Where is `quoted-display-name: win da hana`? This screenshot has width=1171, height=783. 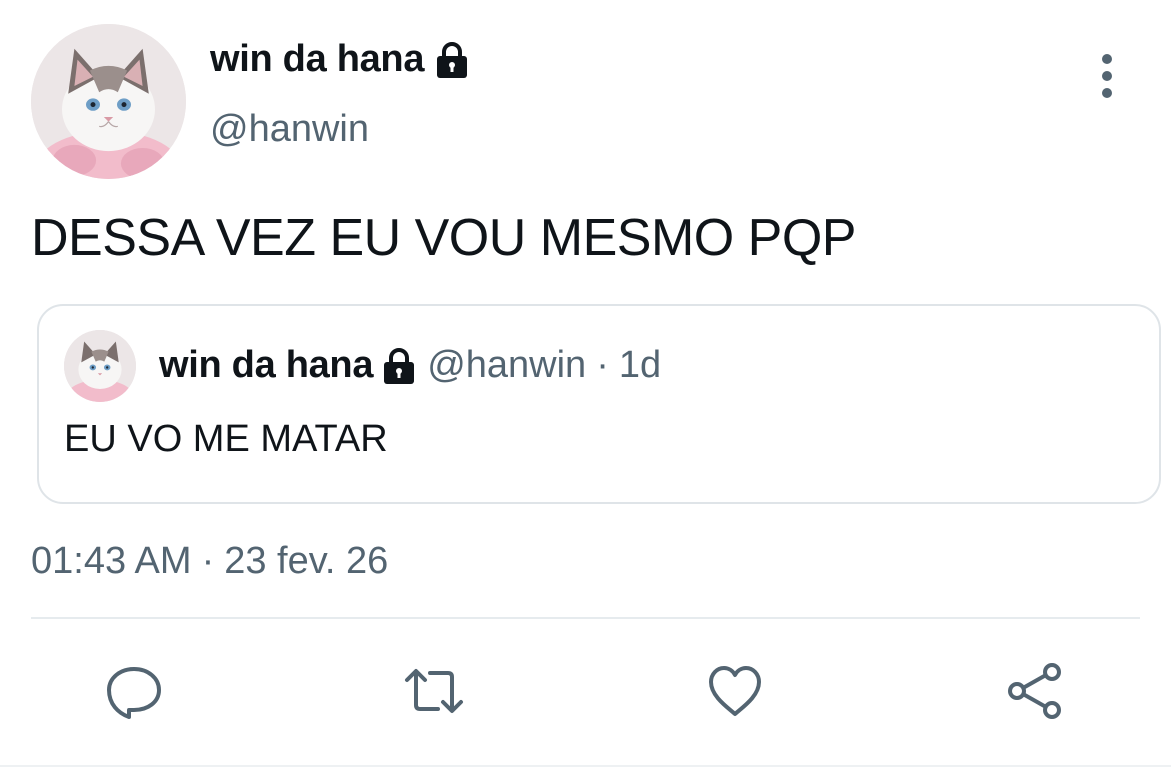 quoted-display-name: win da hana is located at coordinates (266, 365).